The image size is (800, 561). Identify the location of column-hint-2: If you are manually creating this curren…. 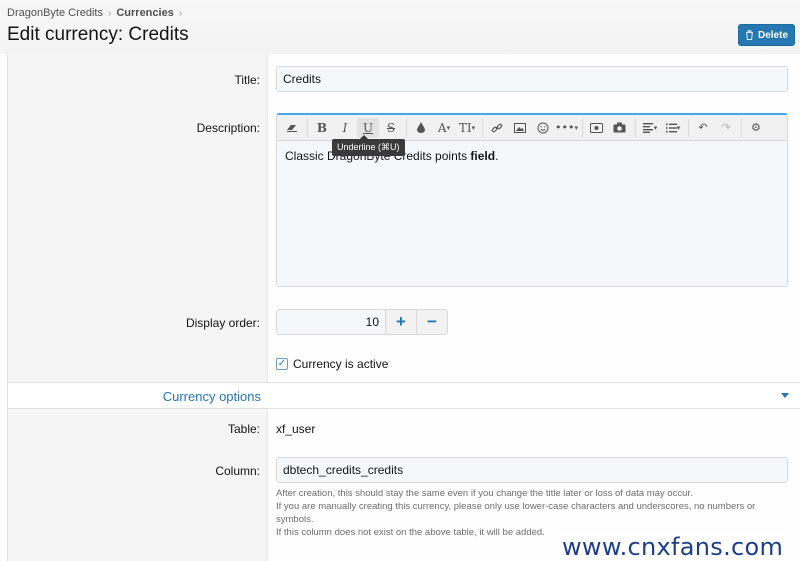
(516, 513).